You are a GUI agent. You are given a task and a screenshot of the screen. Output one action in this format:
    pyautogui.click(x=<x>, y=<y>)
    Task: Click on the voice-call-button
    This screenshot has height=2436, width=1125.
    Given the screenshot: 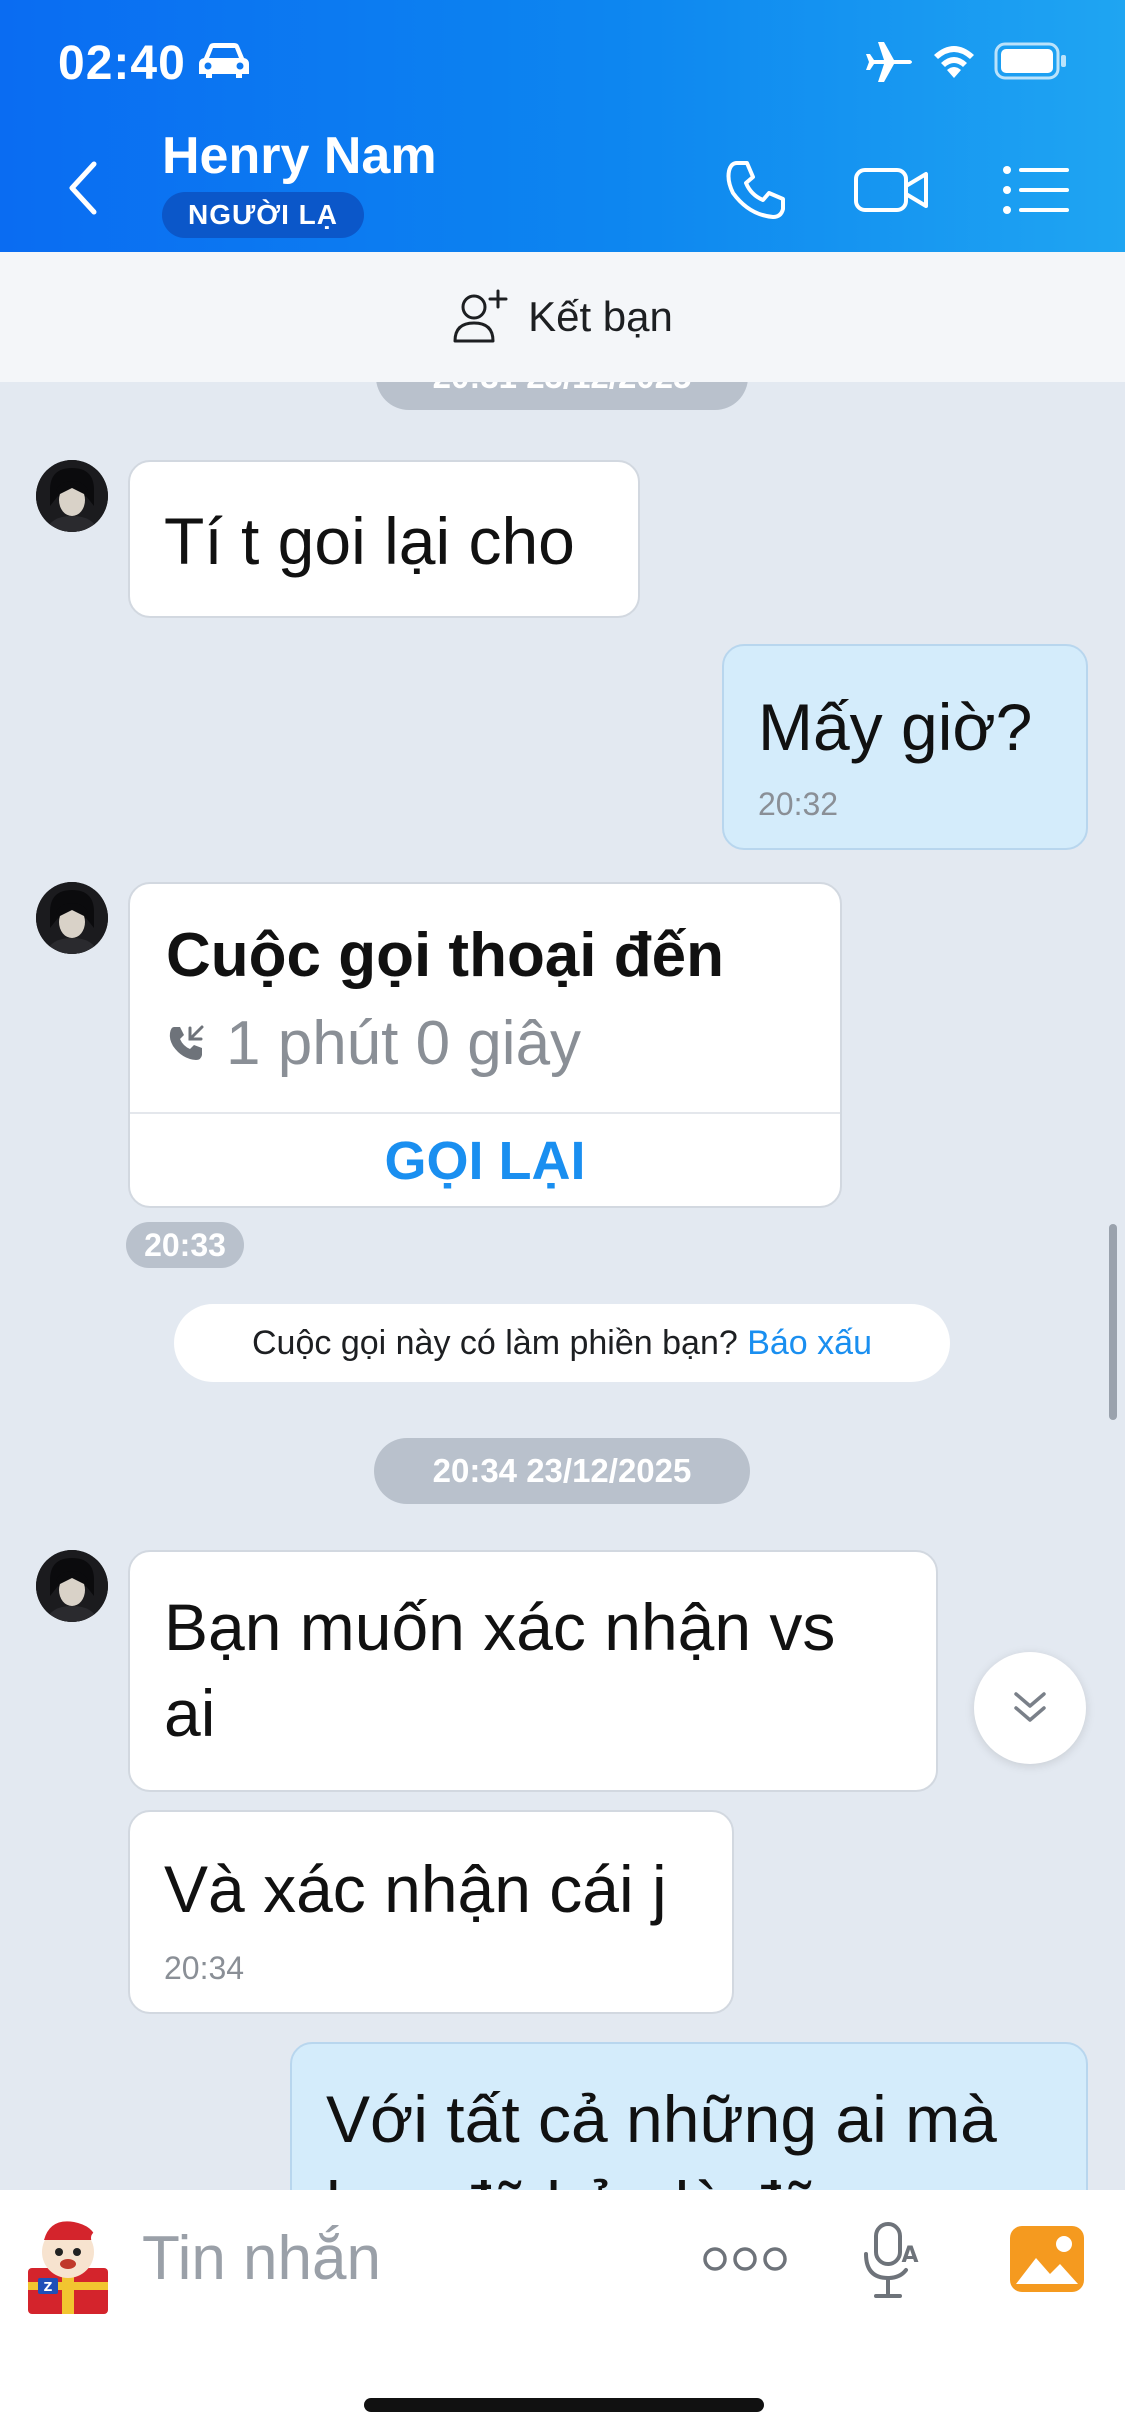 What is the action you would take?
    pyautogui.click(x=756, y=190)
    